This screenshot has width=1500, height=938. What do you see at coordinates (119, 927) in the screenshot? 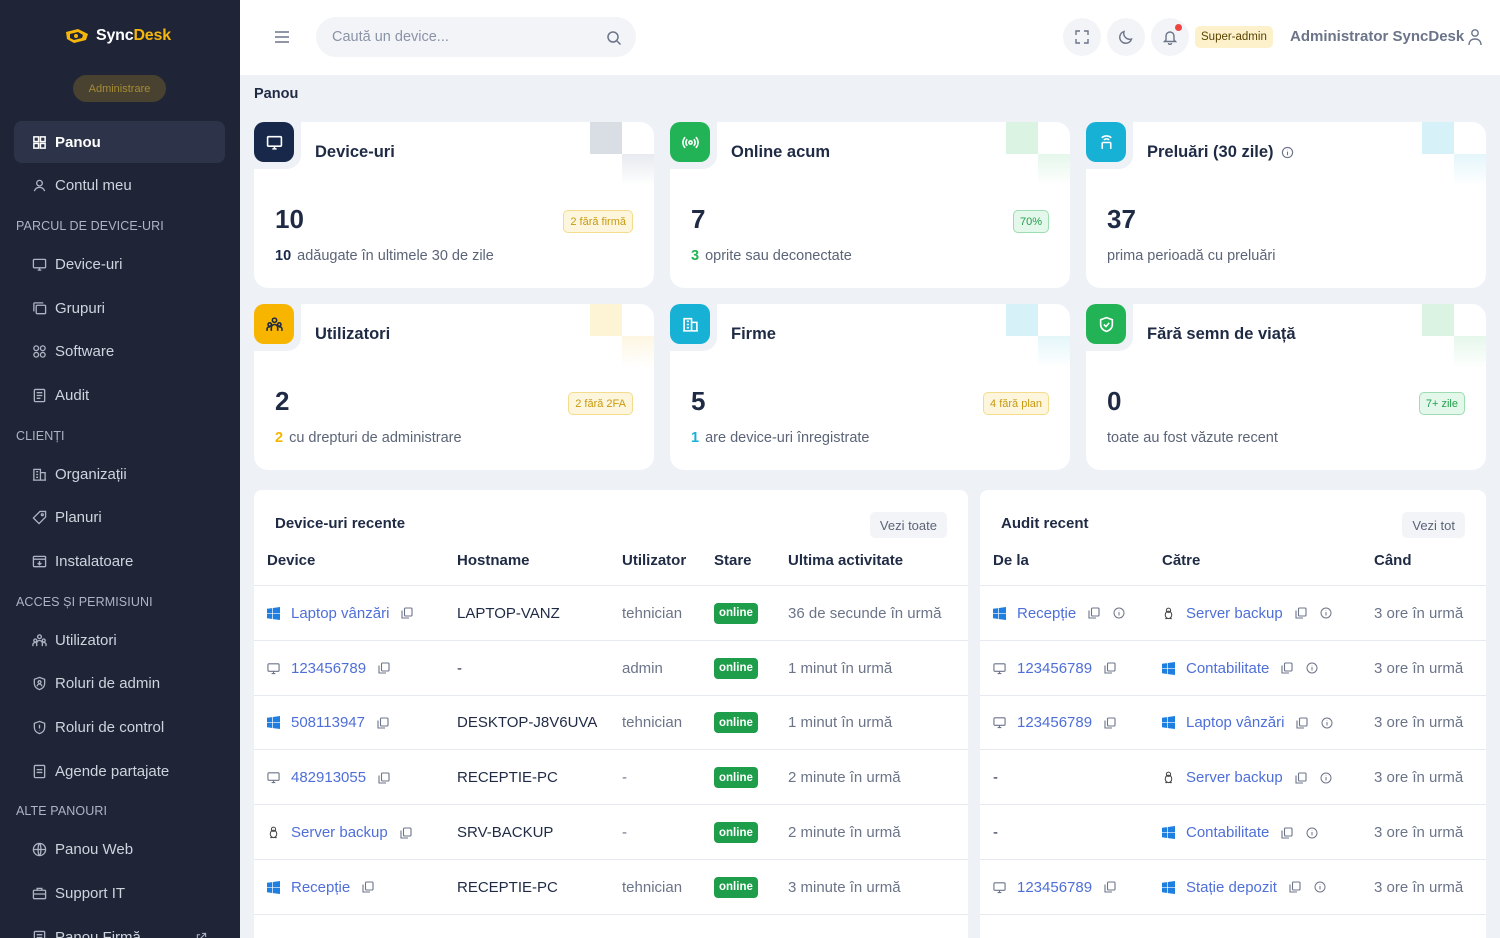
I see `sidebar-item-panou-firma: Panou Firmă` at bounding box center [119, 927].